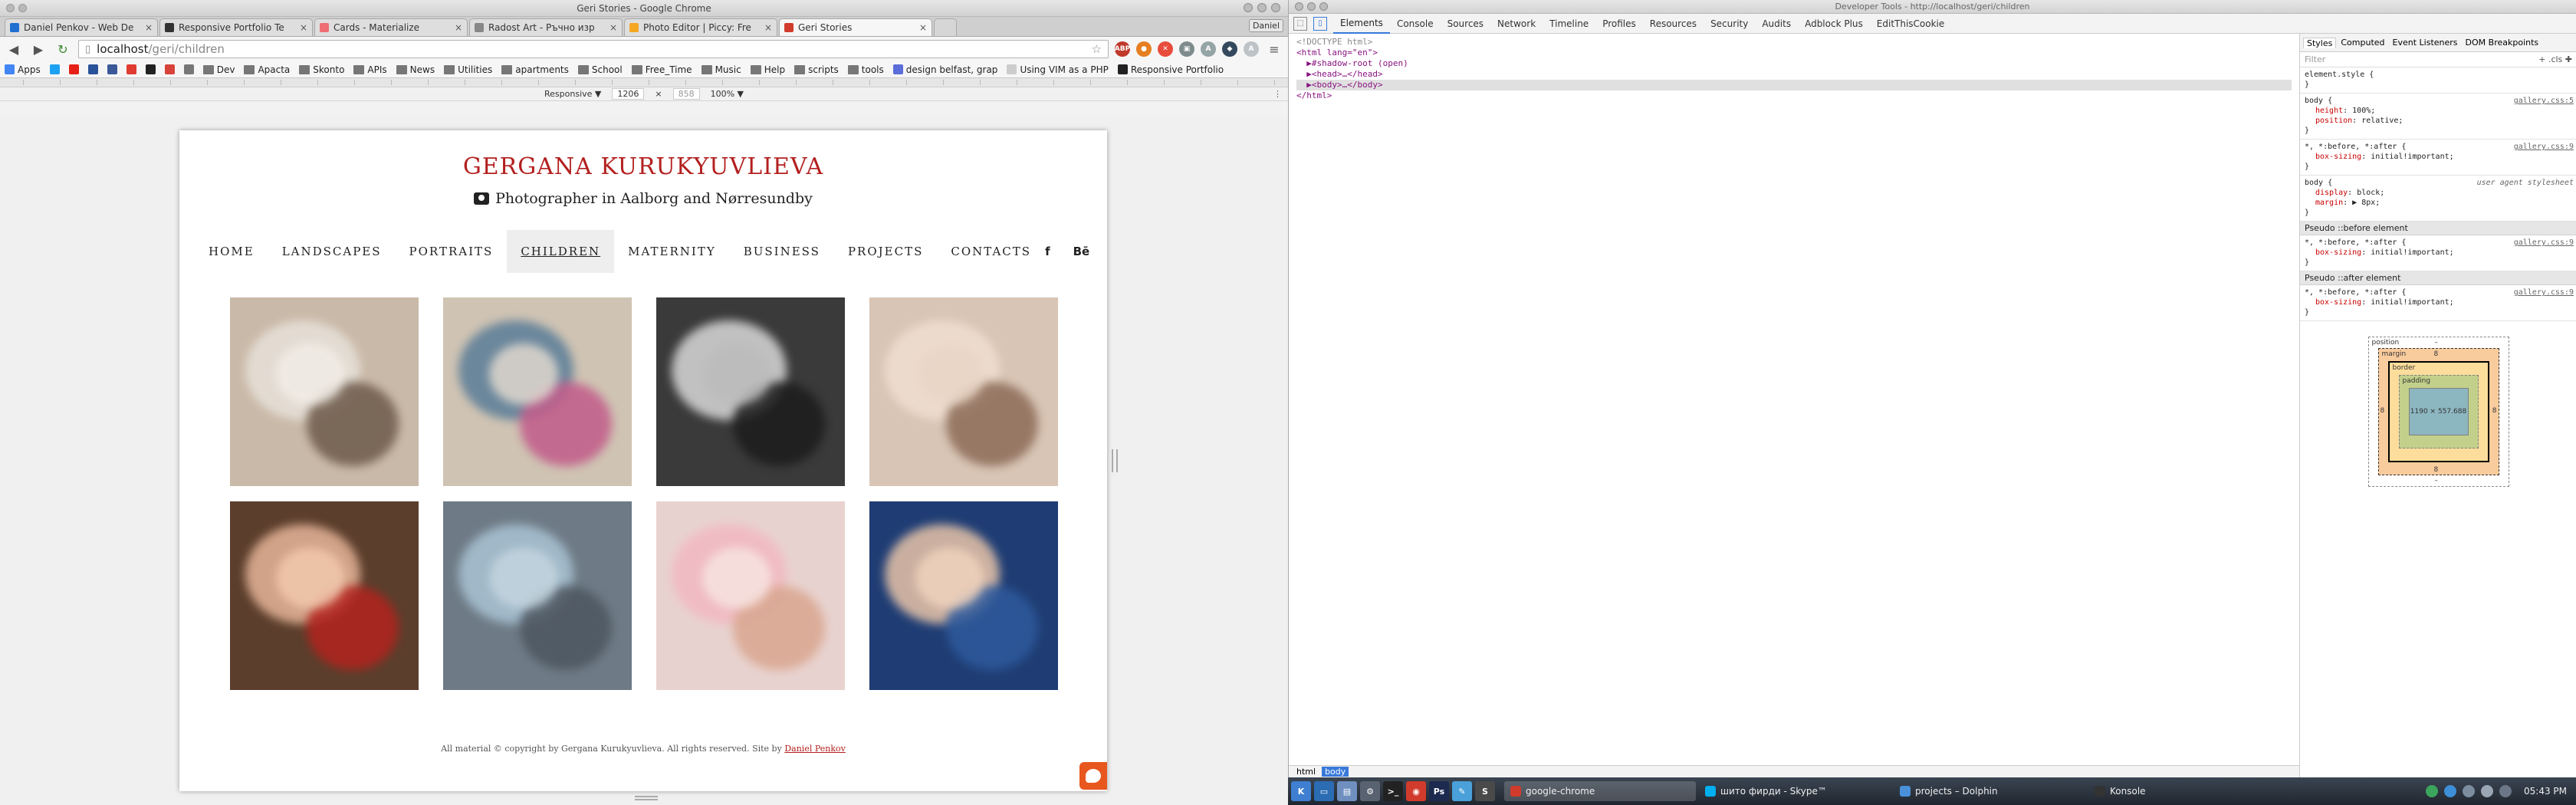  What do you see at coordinates (2438, 121) in the screenshot?
I see `css-property: position: relative;` at bounding box center [2438, 121].